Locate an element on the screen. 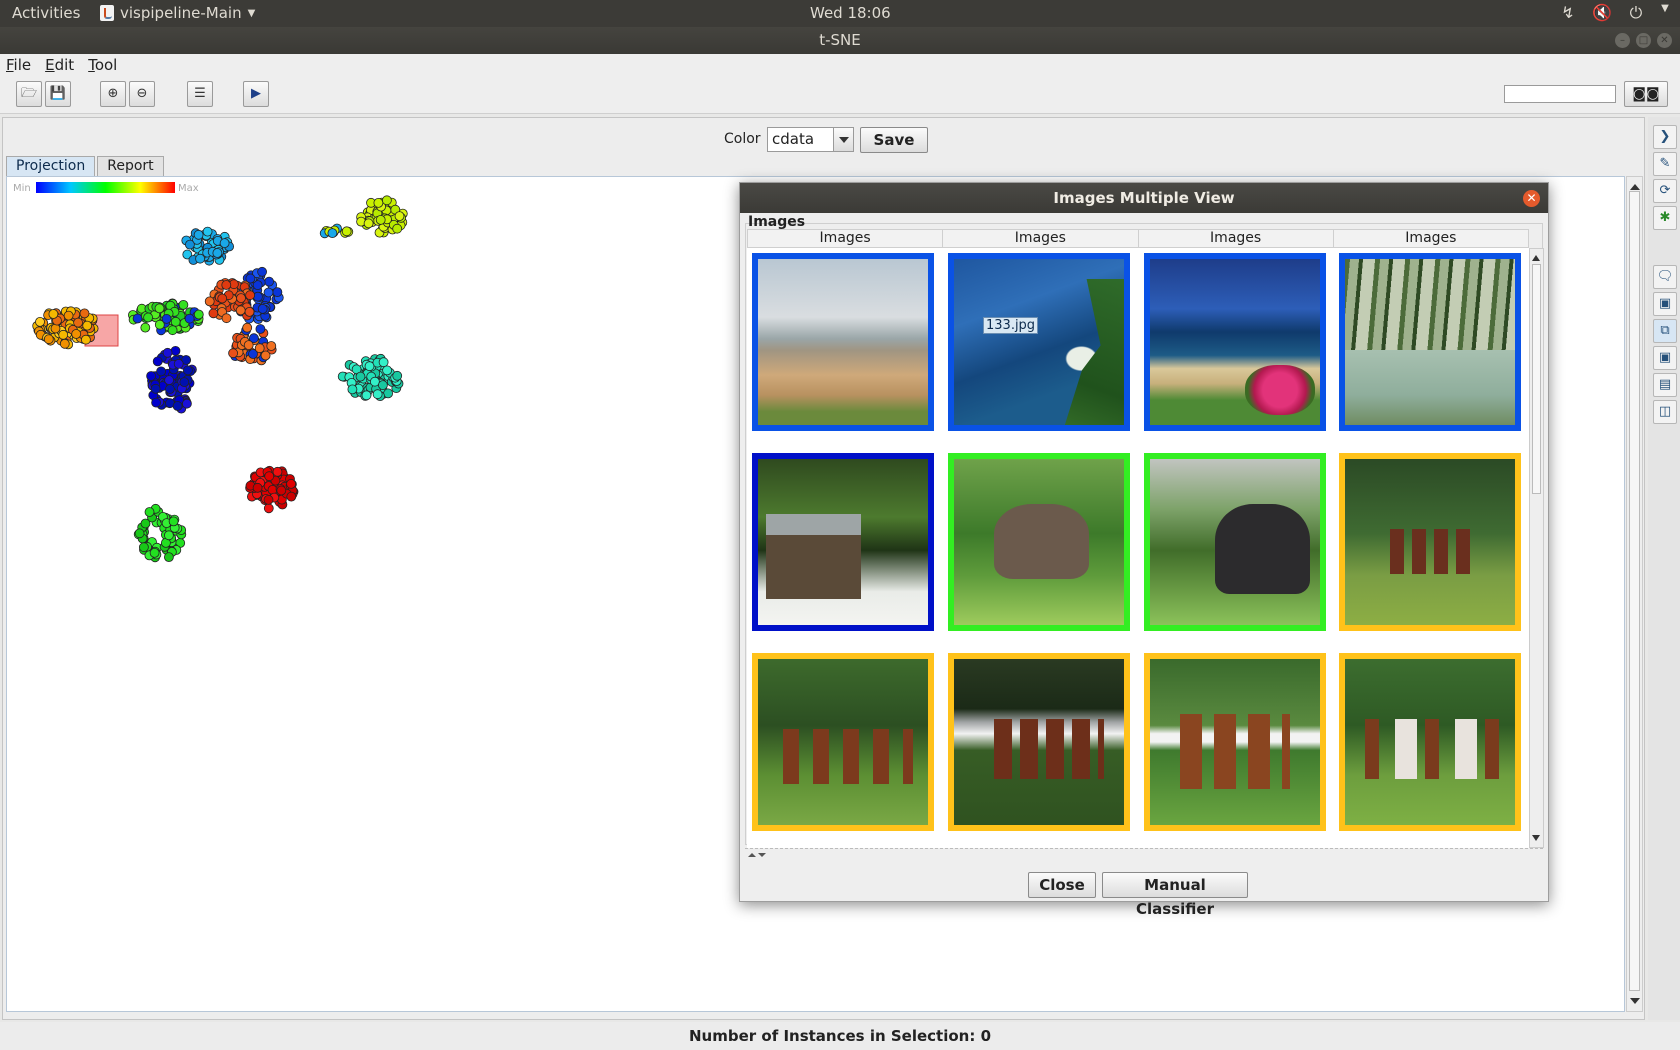 The height and width of the screenshot is (1050, 1680). run-button: ▶ is located at coordinates (256, 94).